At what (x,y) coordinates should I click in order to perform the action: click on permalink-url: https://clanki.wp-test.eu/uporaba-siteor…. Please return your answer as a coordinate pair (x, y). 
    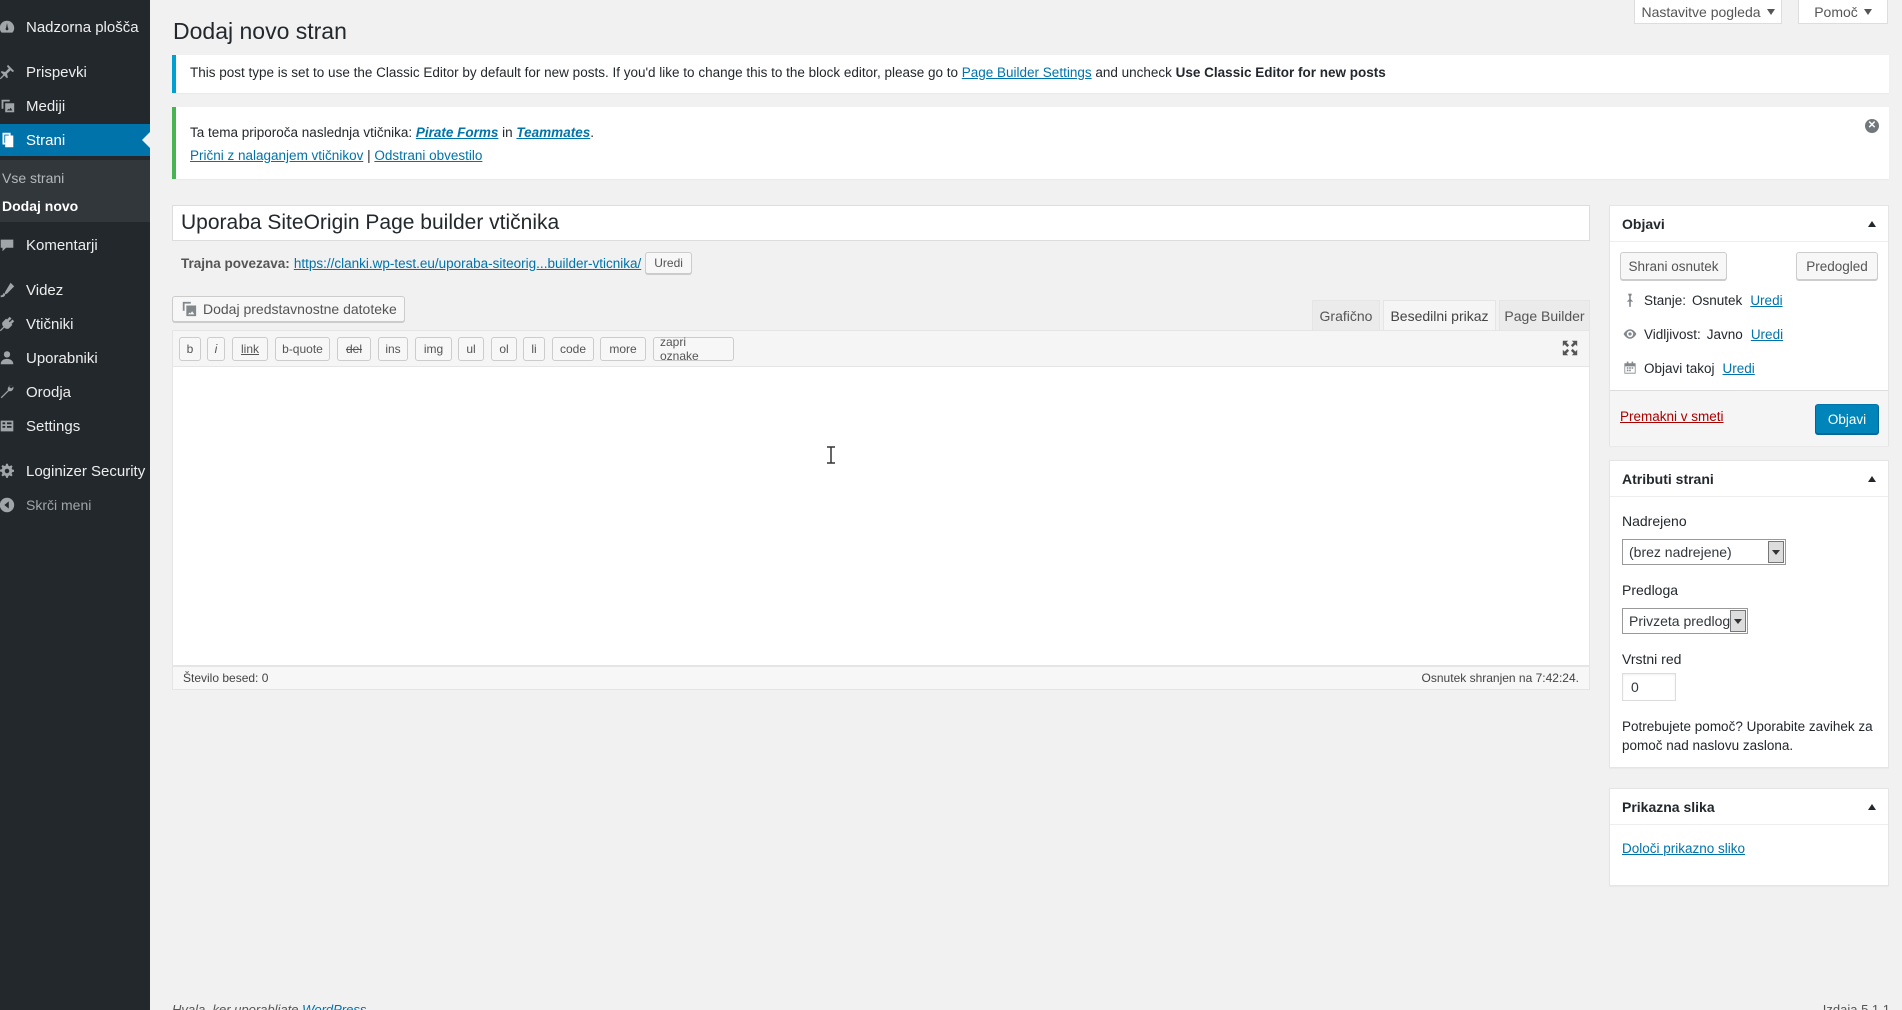
    Looking at the image, I should click on (467, 263).